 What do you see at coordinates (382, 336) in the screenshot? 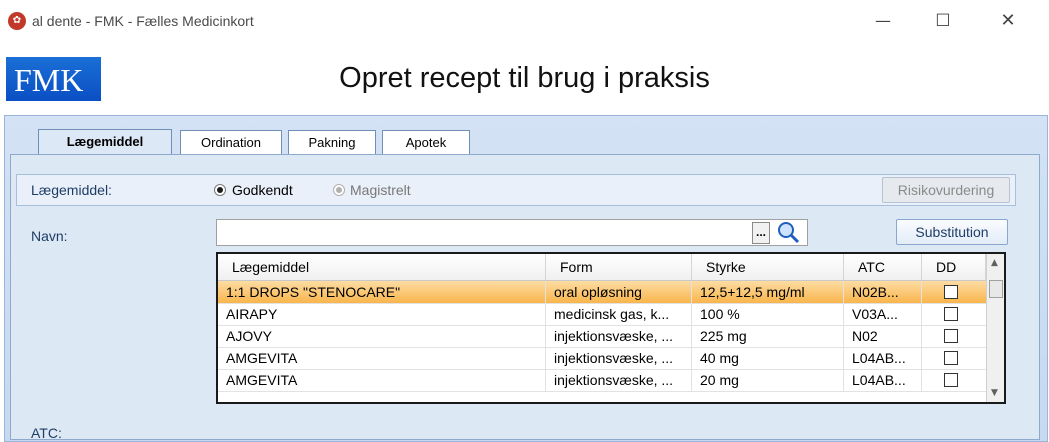
I see `cell-laegemiddel: AJOVY` at bounding box center [382, 336].